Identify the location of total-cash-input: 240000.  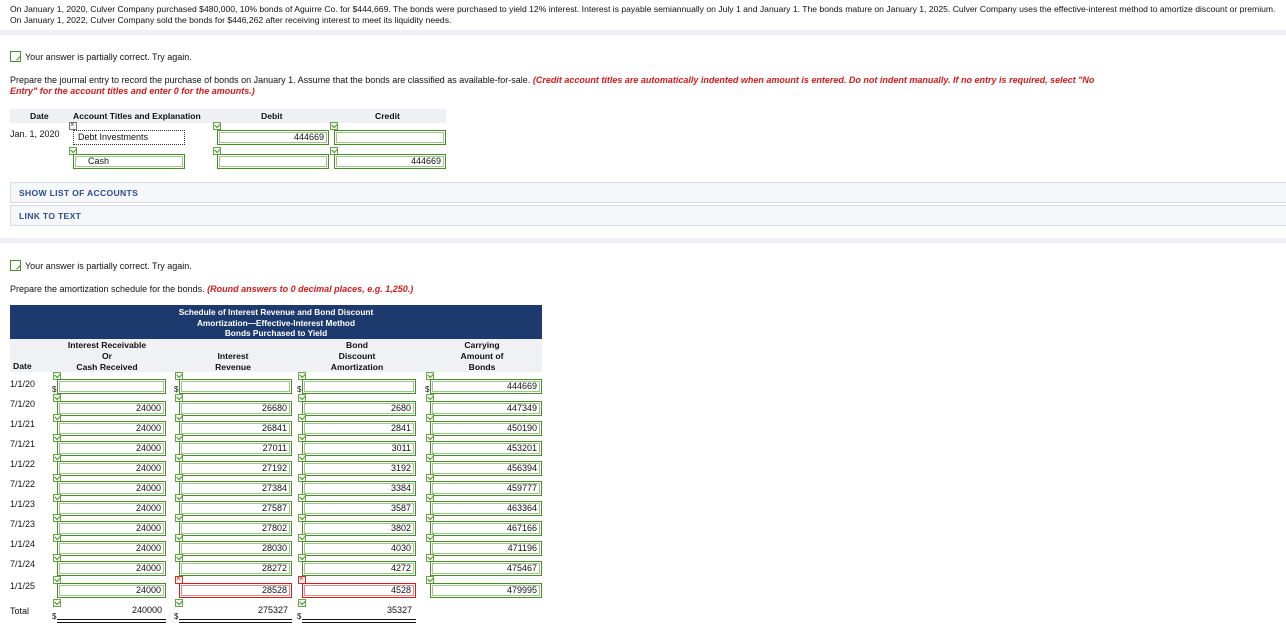
(111, 611).